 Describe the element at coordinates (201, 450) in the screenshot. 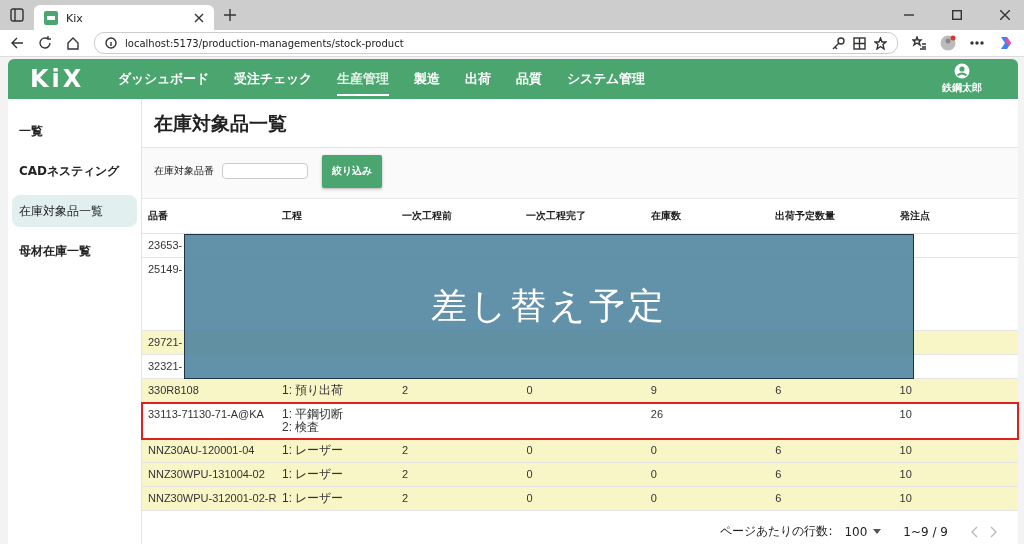

I see `table-cell: NNZ30AU-120001-04` at that location.